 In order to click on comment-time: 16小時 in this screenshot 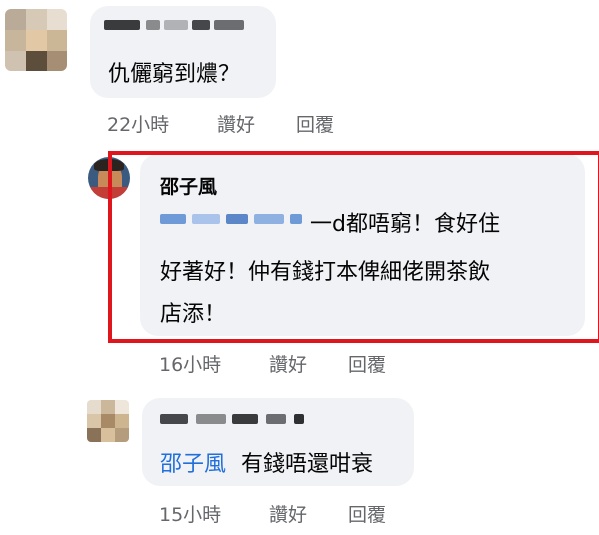, I will do `click(190, 363)`.